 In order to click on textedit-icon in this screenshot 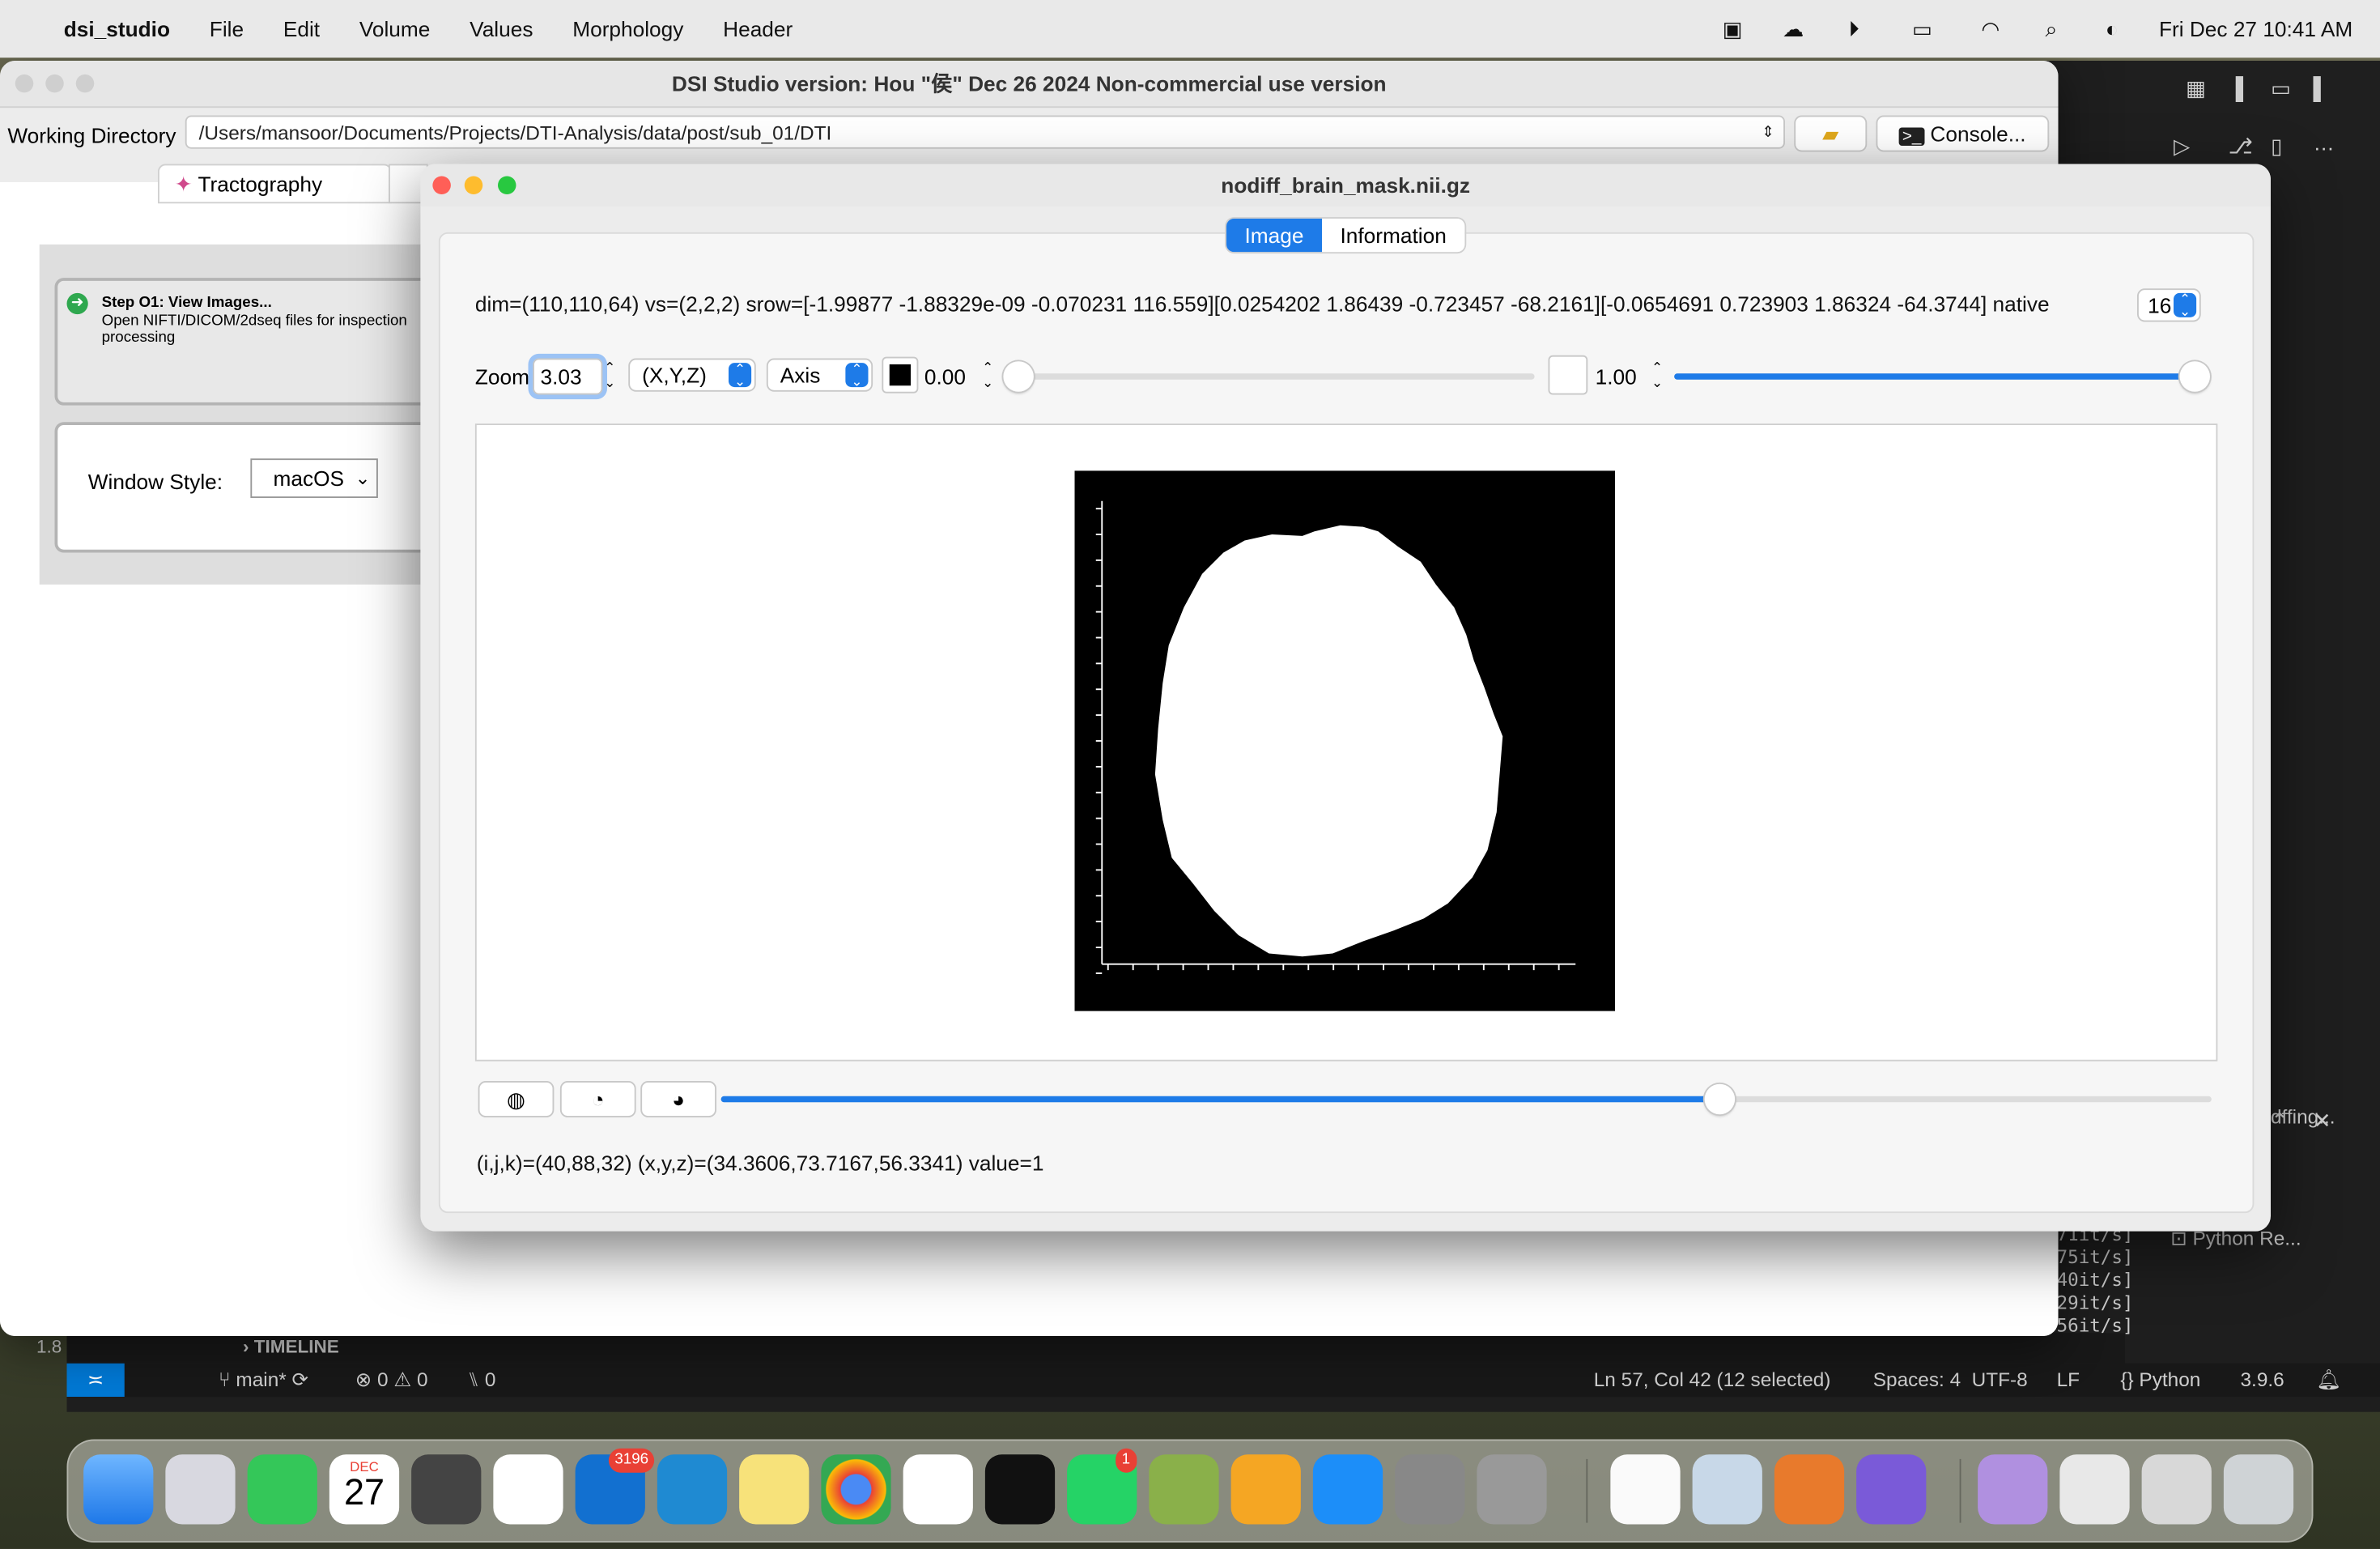, I will do `click(1645, 1489)`.